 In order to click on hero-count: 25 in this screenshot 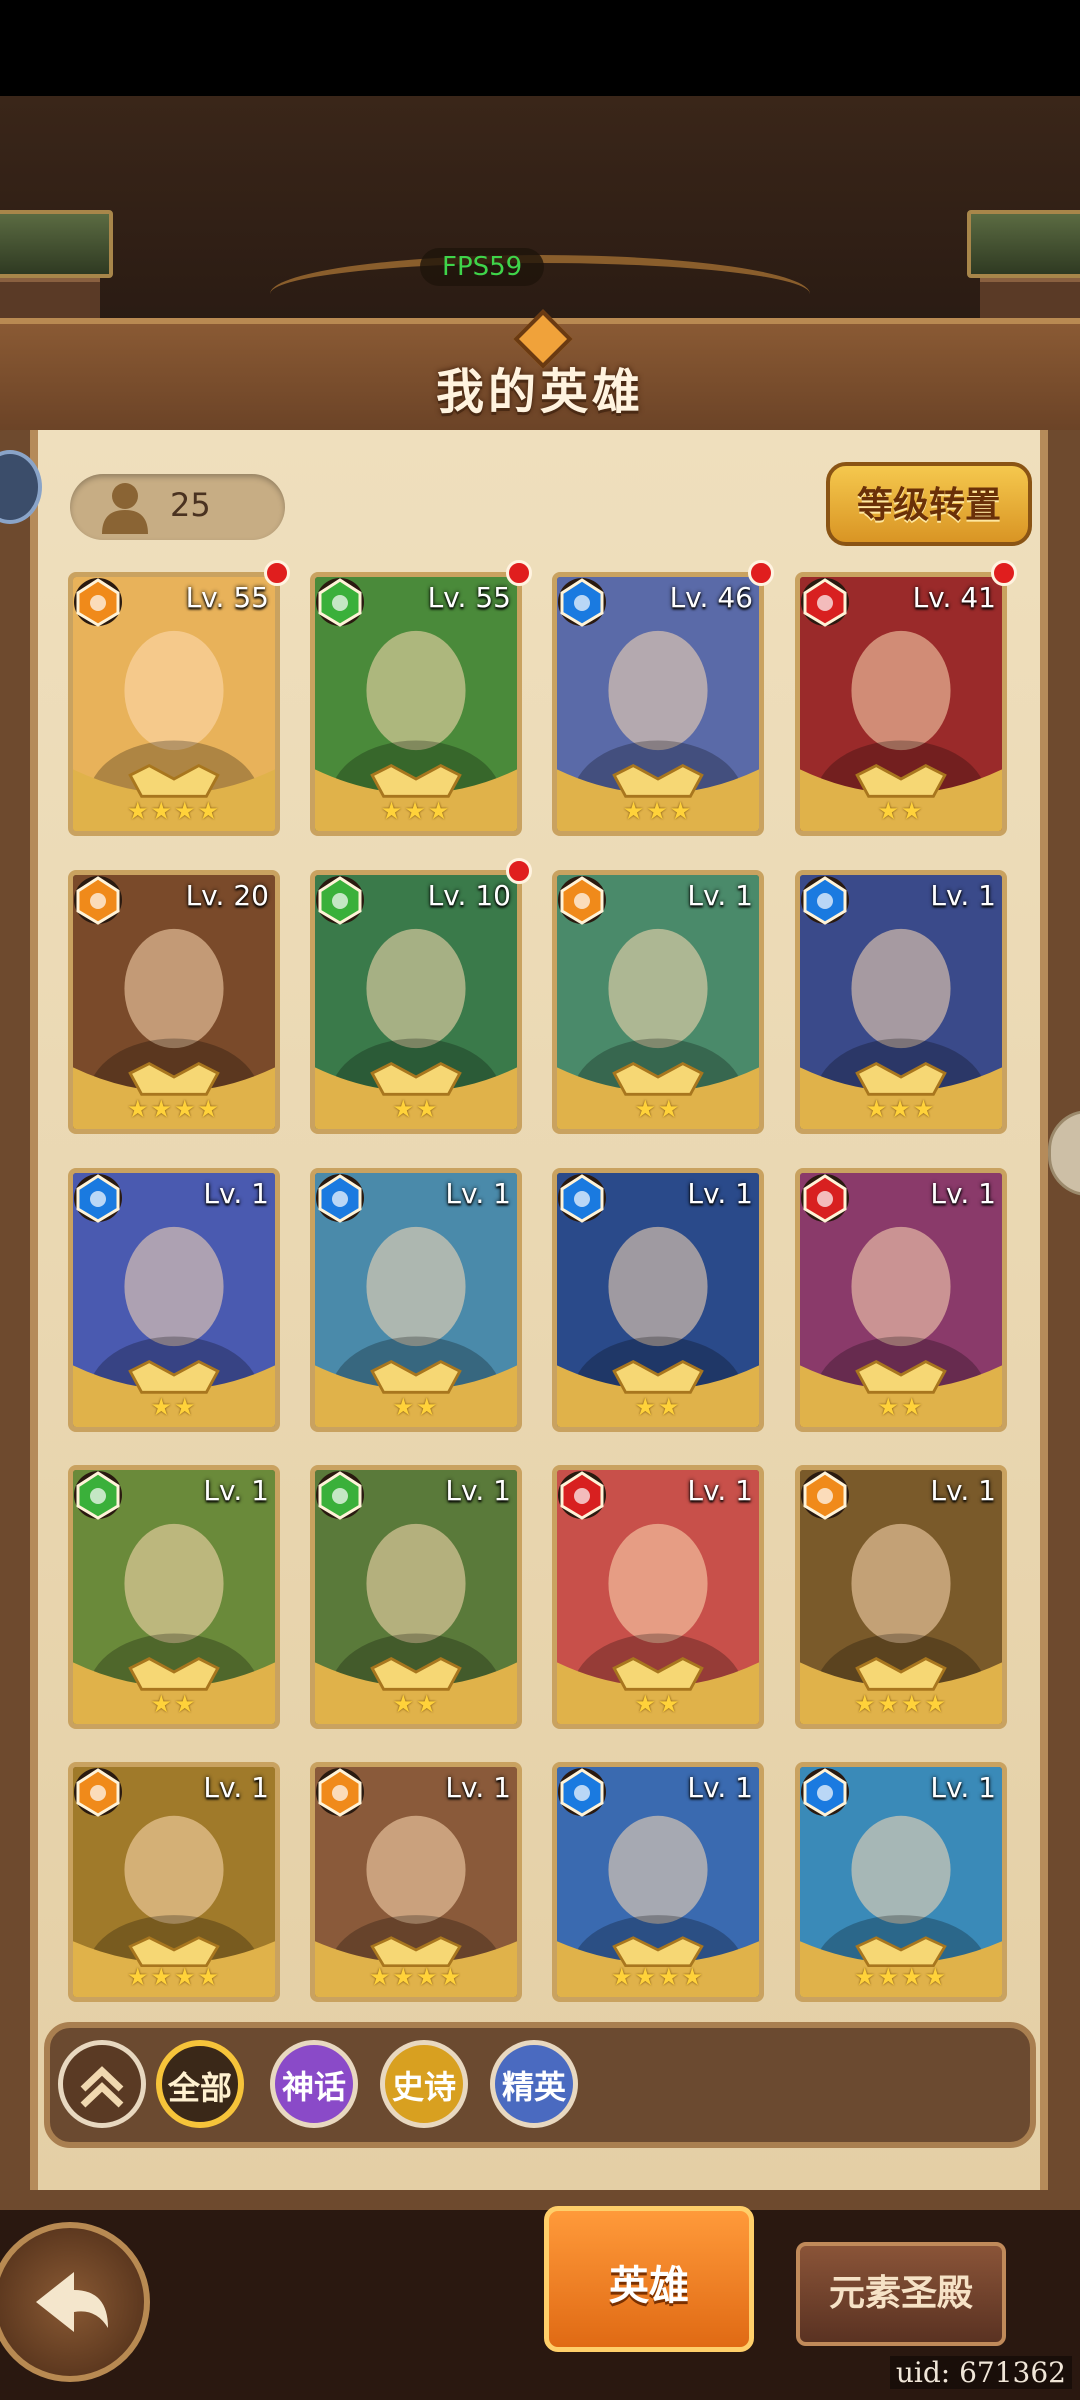, I will do `click(190, 505)`.